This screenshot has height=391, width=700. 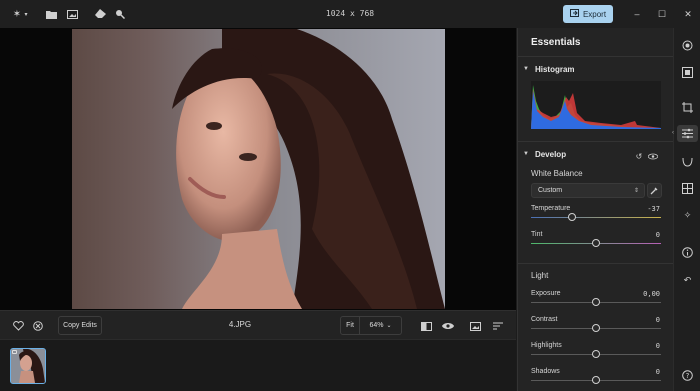 What do you see at coordinates (687, 280) in the screenshot?
I see `undo-history-icon: ↶` at bounding box center [687, 280].